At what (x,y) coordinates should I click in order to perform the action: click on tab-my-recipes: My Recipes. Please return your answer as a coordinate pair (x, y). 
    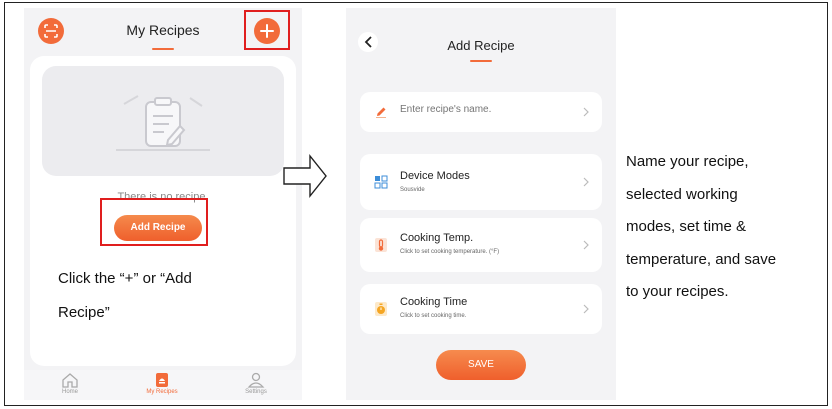
    Looking at the image, I should click on (162, 383).